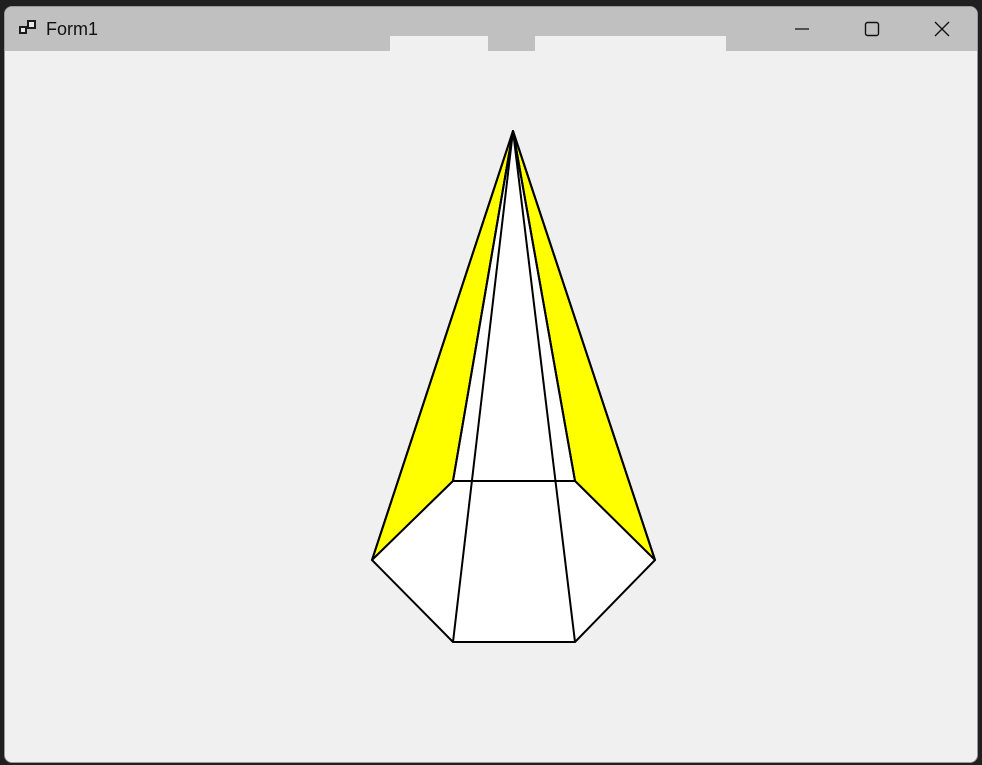  I want to click on maximize-button, so click(872, 29).